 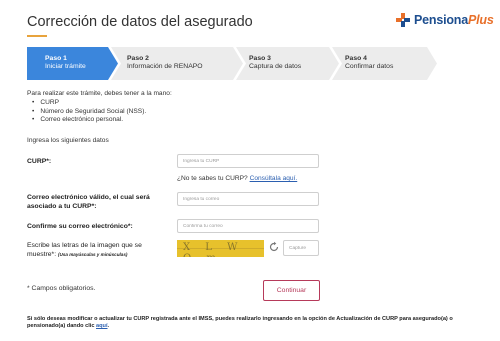 I want to click on curp-help: ¿No te sabes tu CURP? Consúltala aquí., so click(x=237, y=178).